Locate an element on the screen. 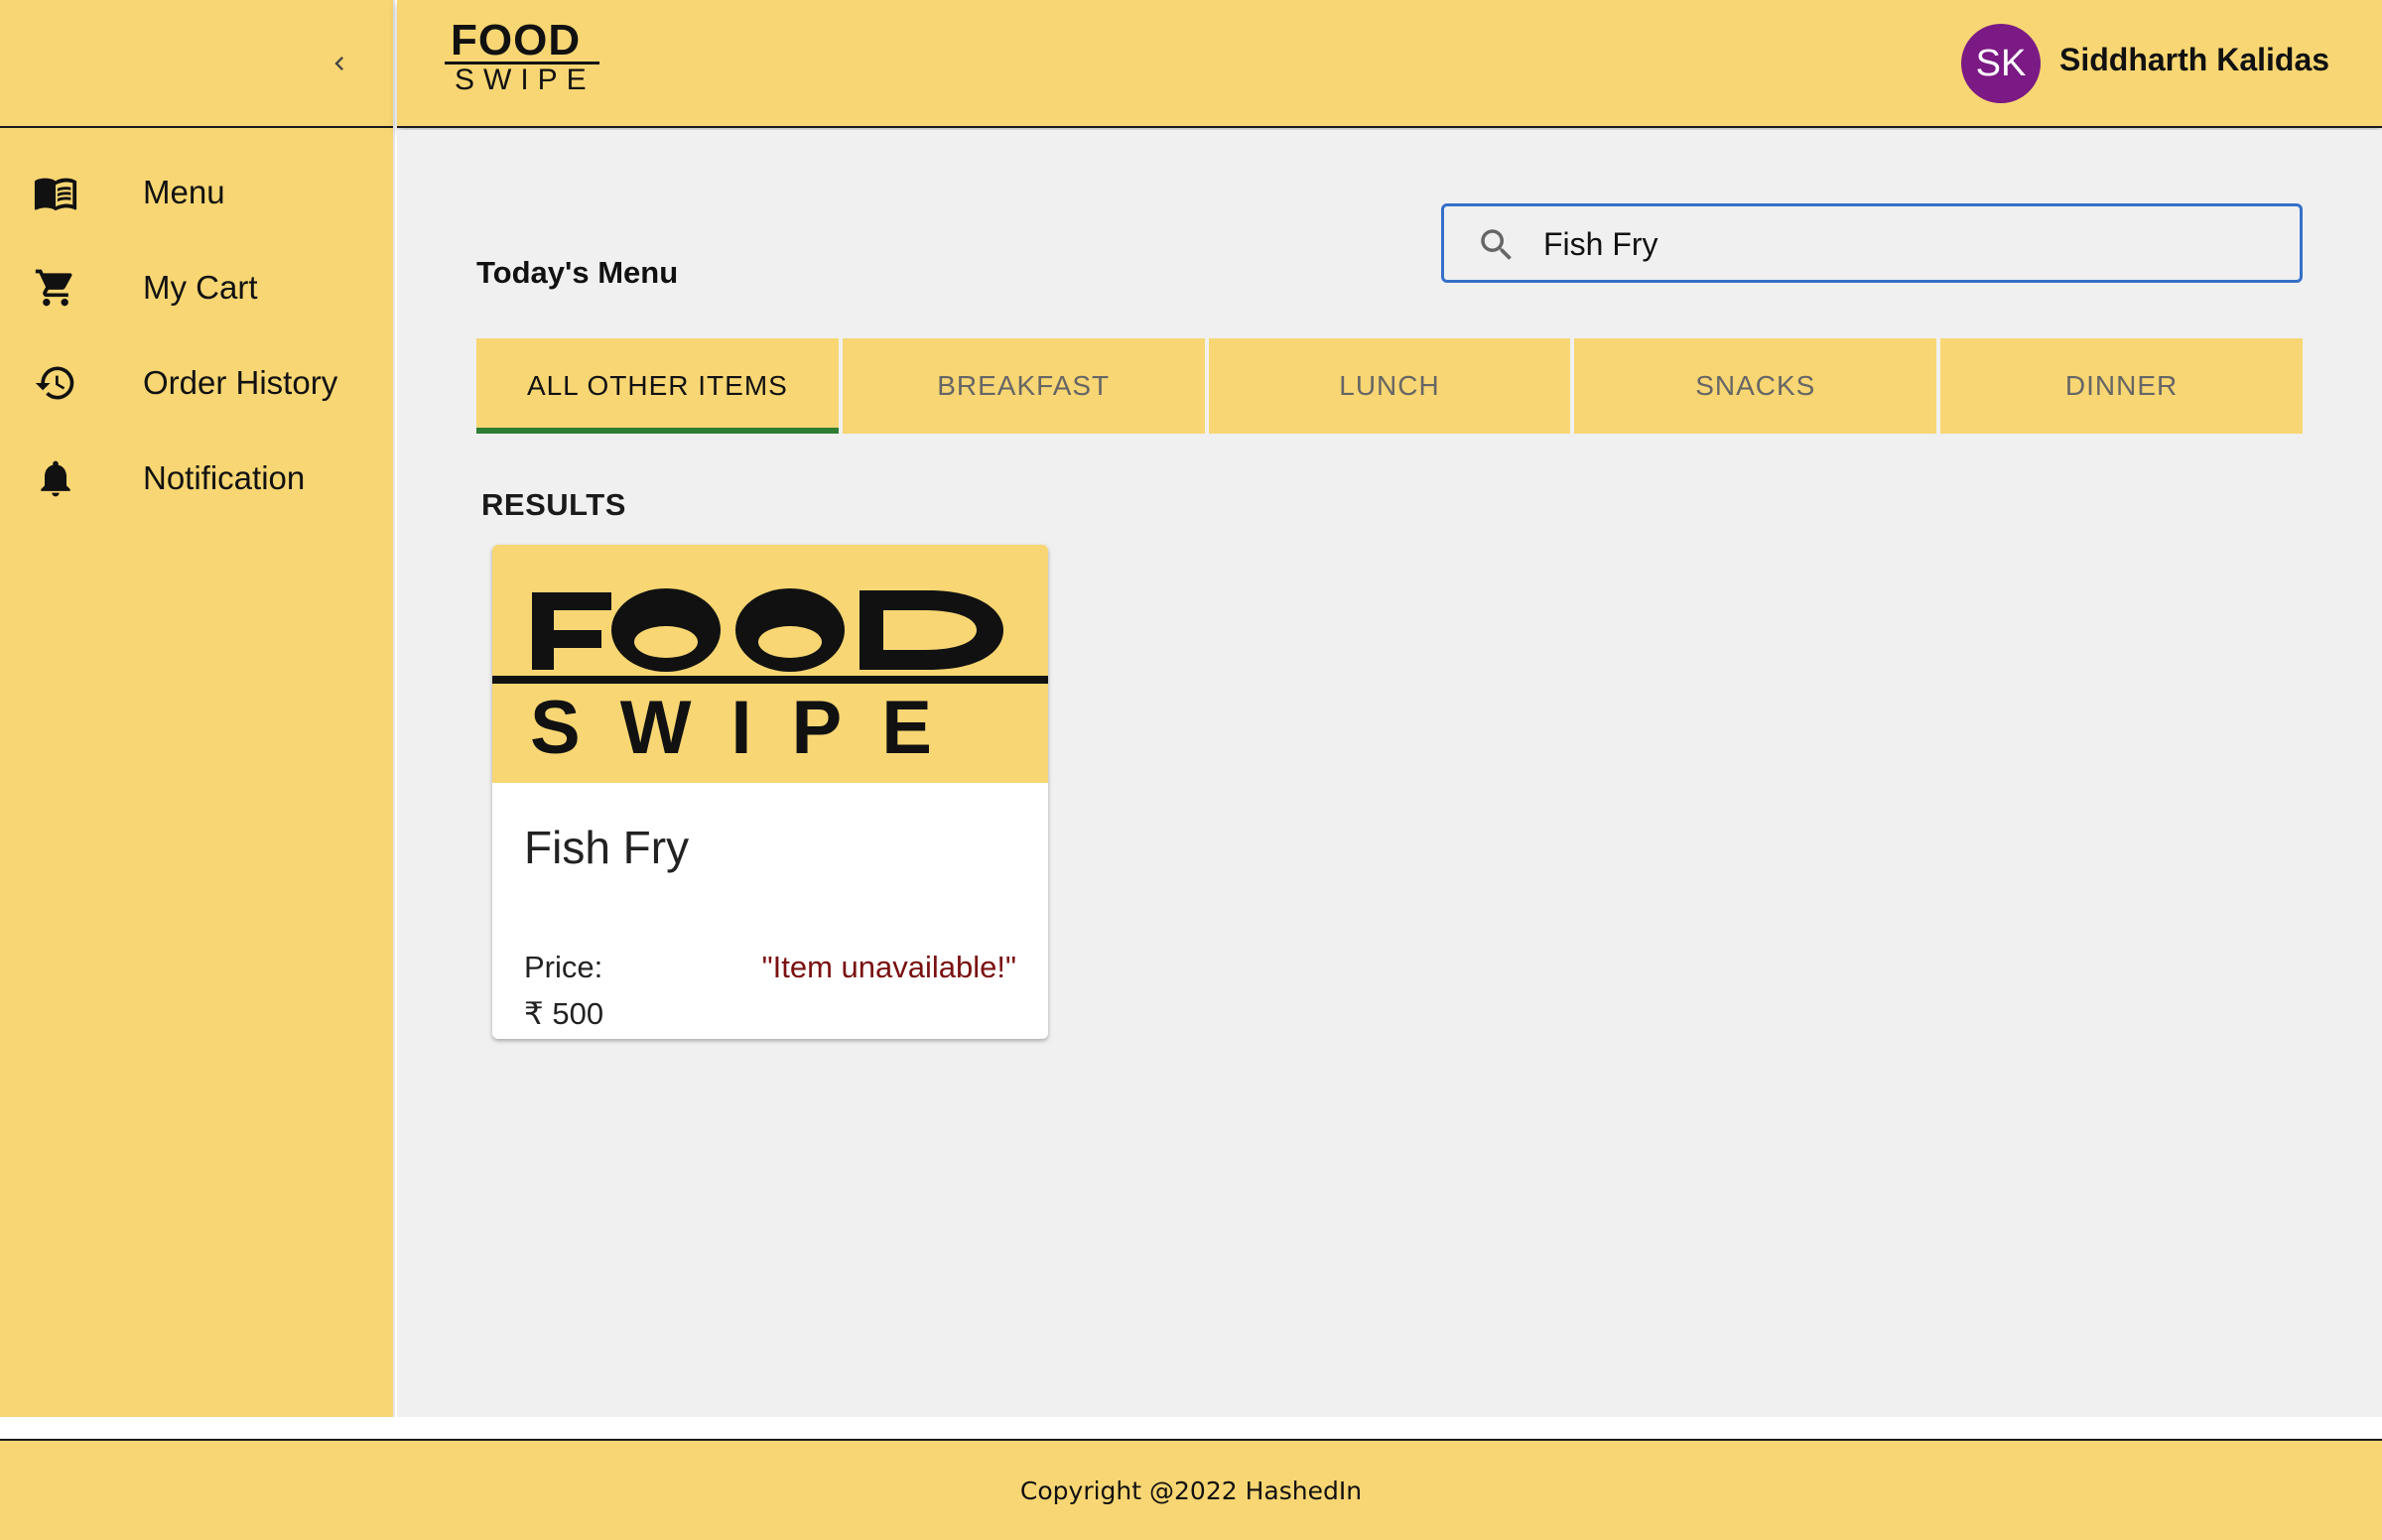 This screenshot has width=2382, height=1540. svg-text: SWIPE is located at coordinates (751, 728).